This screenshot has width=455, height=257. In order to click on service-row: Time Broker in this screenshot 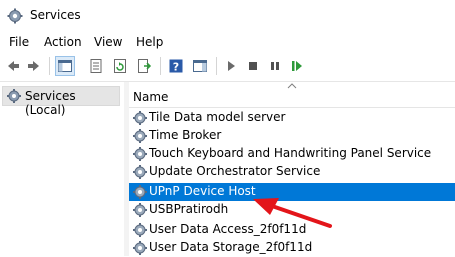, I will do `click(292, 136)`.